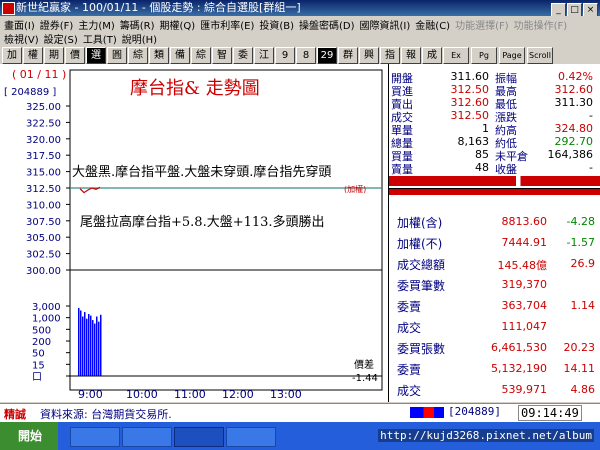 The height and width of the screenshot is (450, 600). I want to click on quote-row: 賣量 48 收盤 -, so click(495, 168).